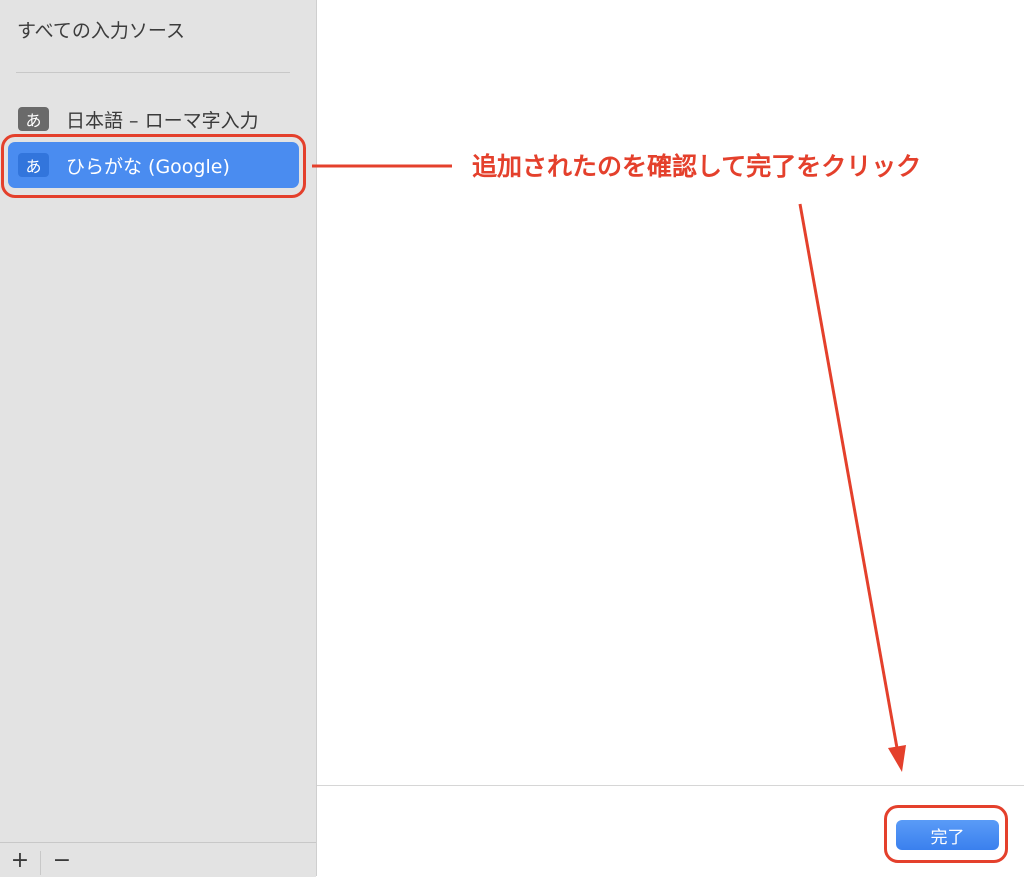 The height and width of the screenshot is (877, 1024). What do you see at coordinates (20, 860) in the screenshot?
I see `add-source-button: +` at bounding box center [20, 860].